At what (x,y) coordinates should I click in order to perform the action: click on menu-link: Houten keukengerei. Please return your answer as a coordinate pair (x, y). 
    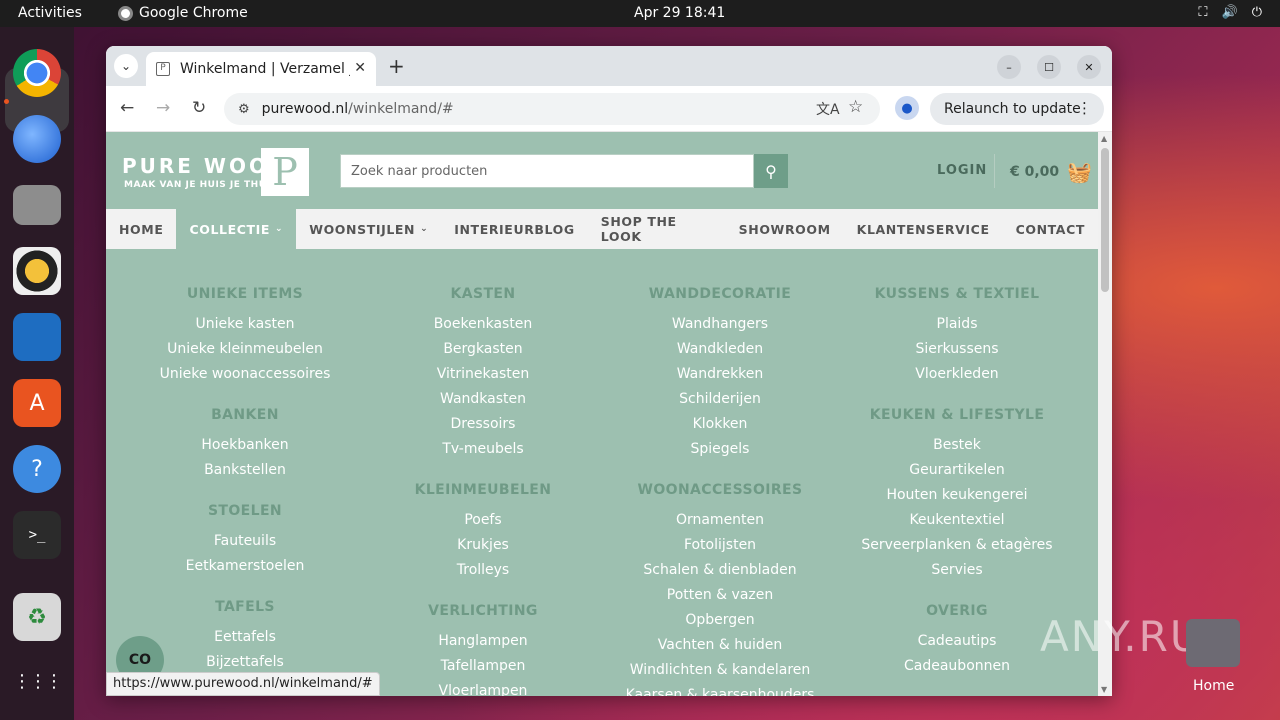
    Looking at the image, I should click on (957, 495).